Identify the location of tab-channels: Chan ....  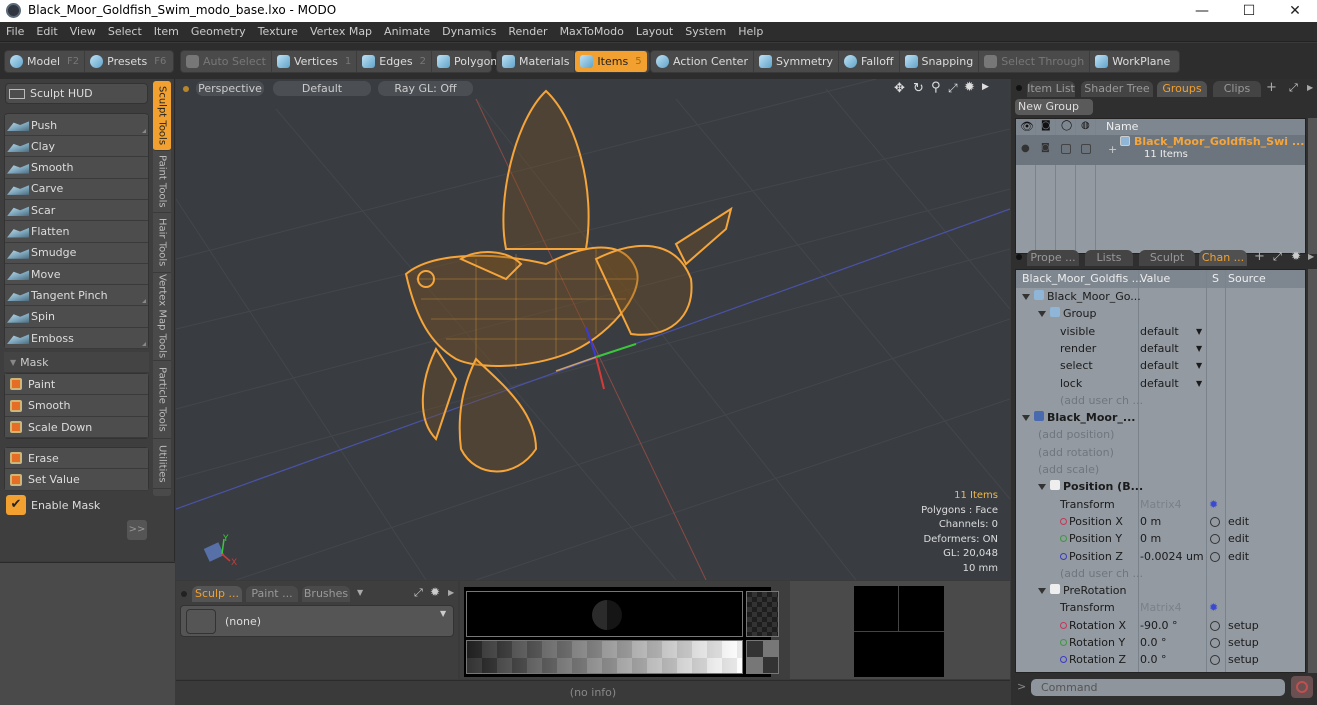
(1223, 258).